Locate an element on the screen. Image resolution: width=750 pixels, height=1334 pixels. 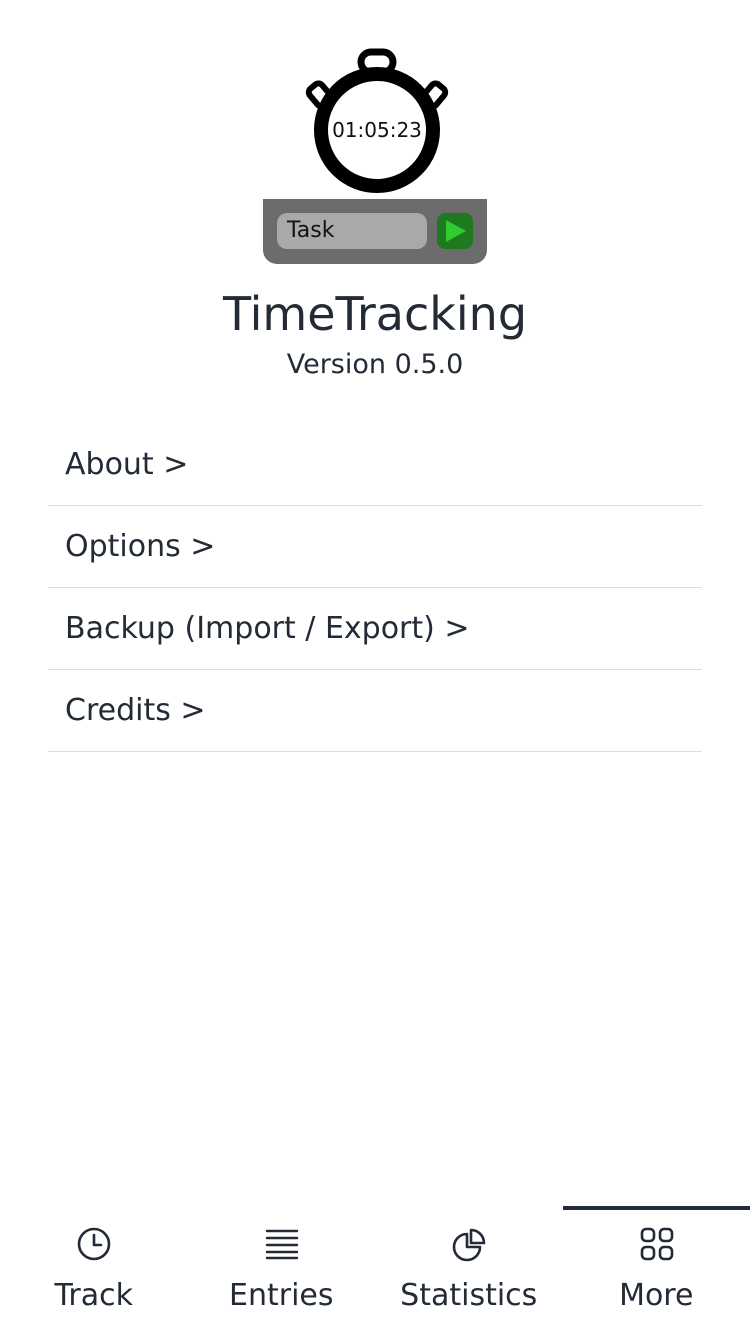
timer-readout: 01:05:23 is located at coordinates (377, 130).